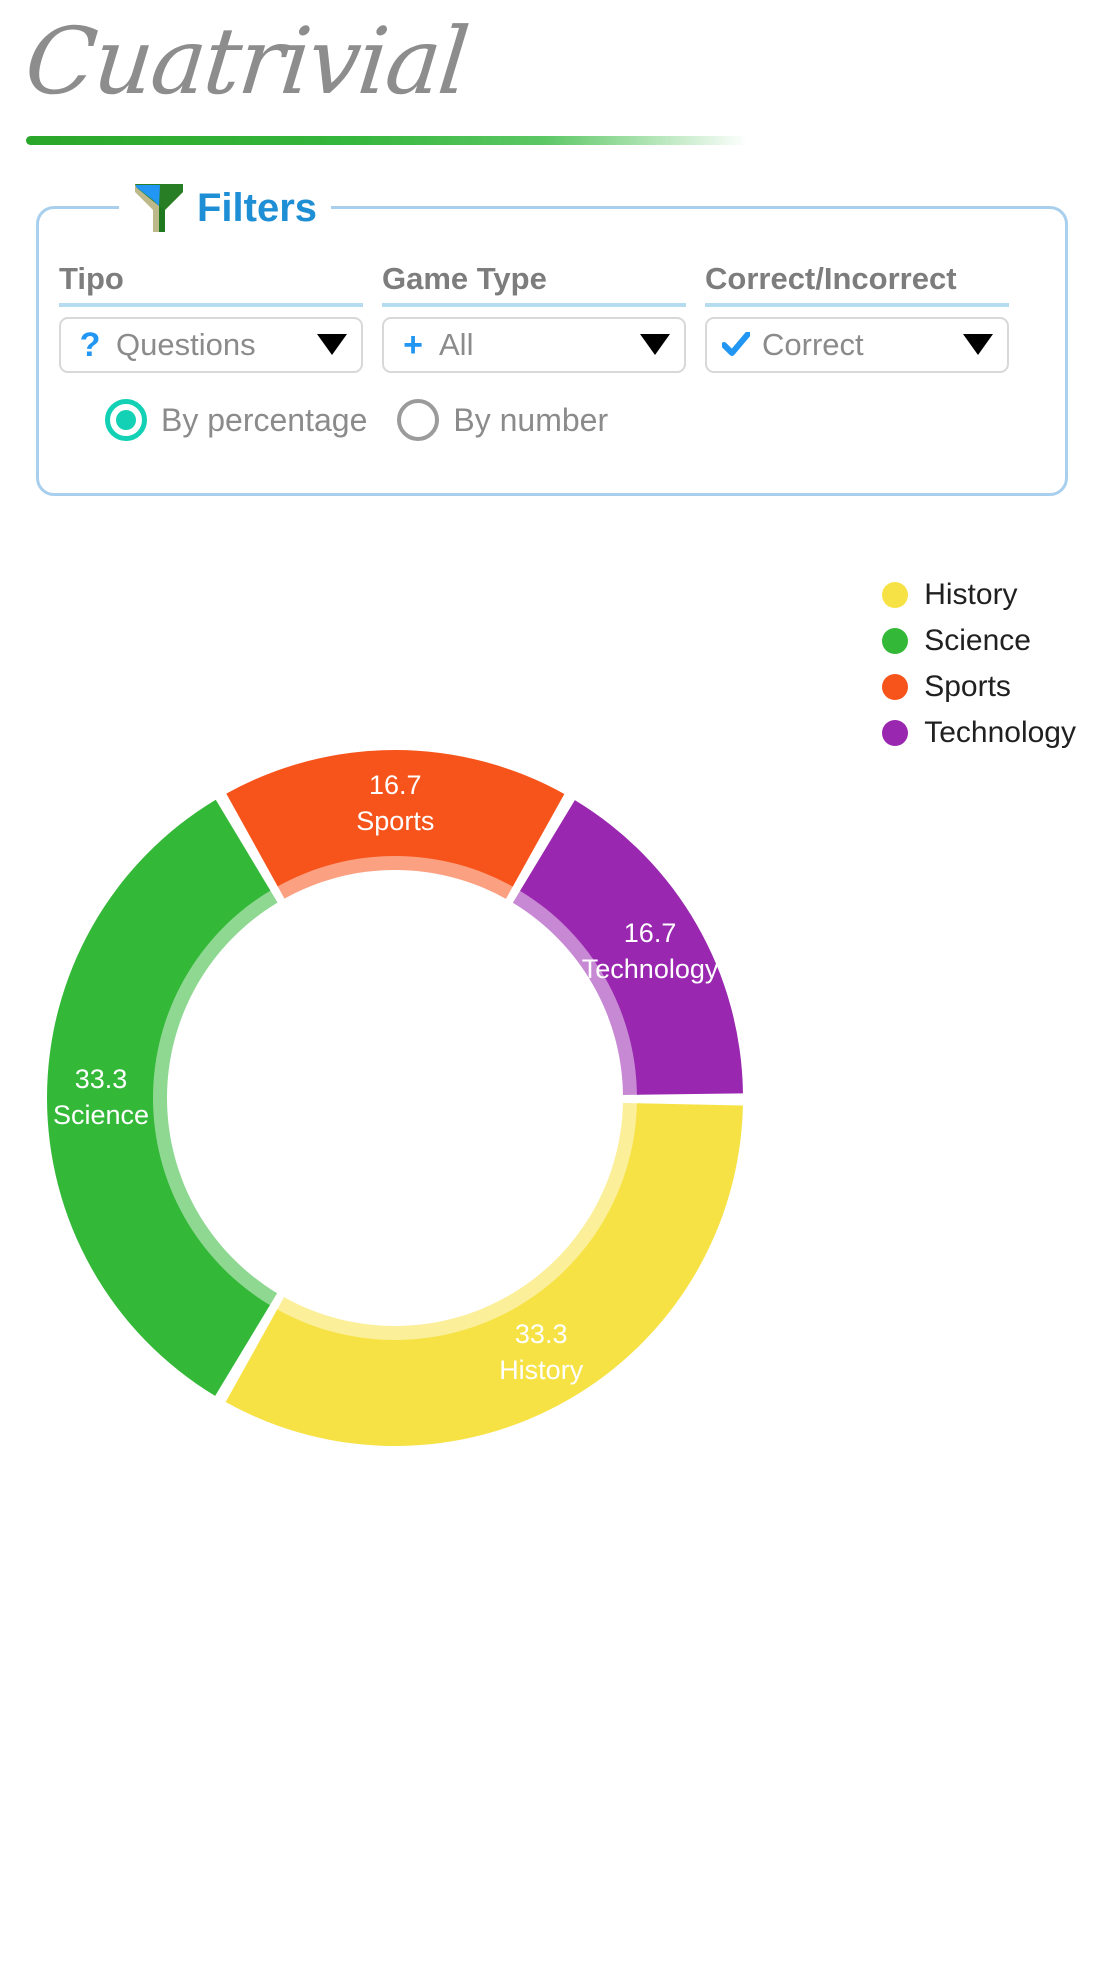 The height and width of the screenshot is (1962, 1104). I want to click on radio-by-number: By number, so click(502, 420).